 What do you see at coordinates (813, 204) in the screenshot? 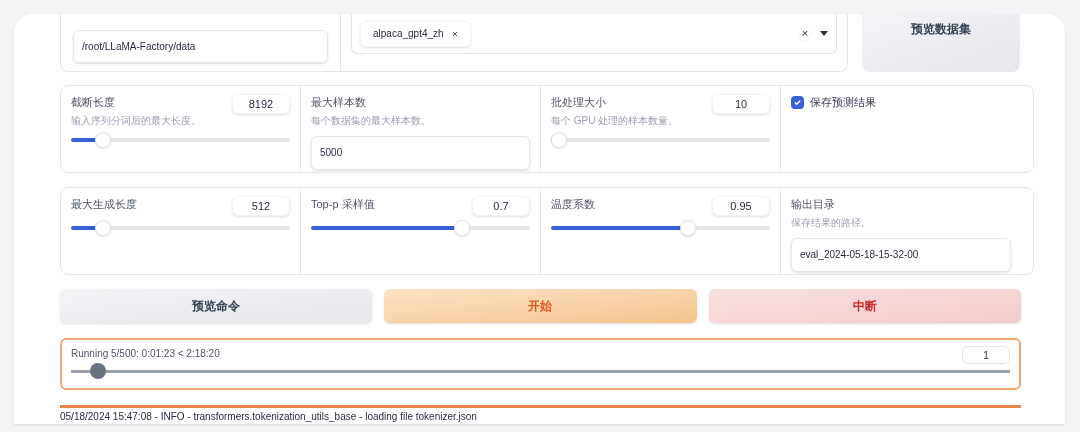
I see `field-label: 输出目录` at bounding box center [813, 204].